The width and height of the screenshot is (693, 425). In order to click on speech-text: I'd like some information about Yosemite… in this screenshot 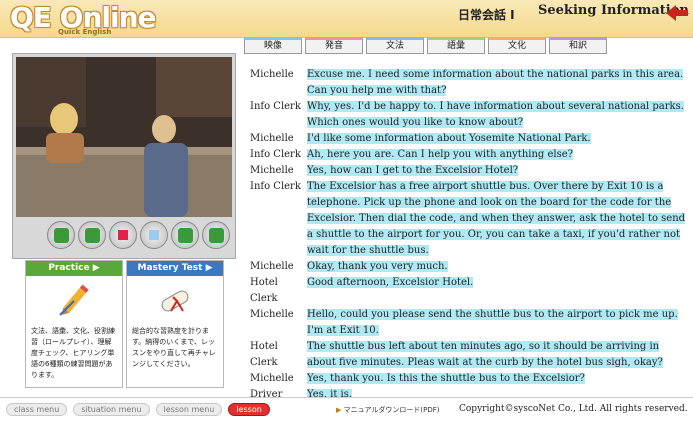, I will do `click(449, 138)`.